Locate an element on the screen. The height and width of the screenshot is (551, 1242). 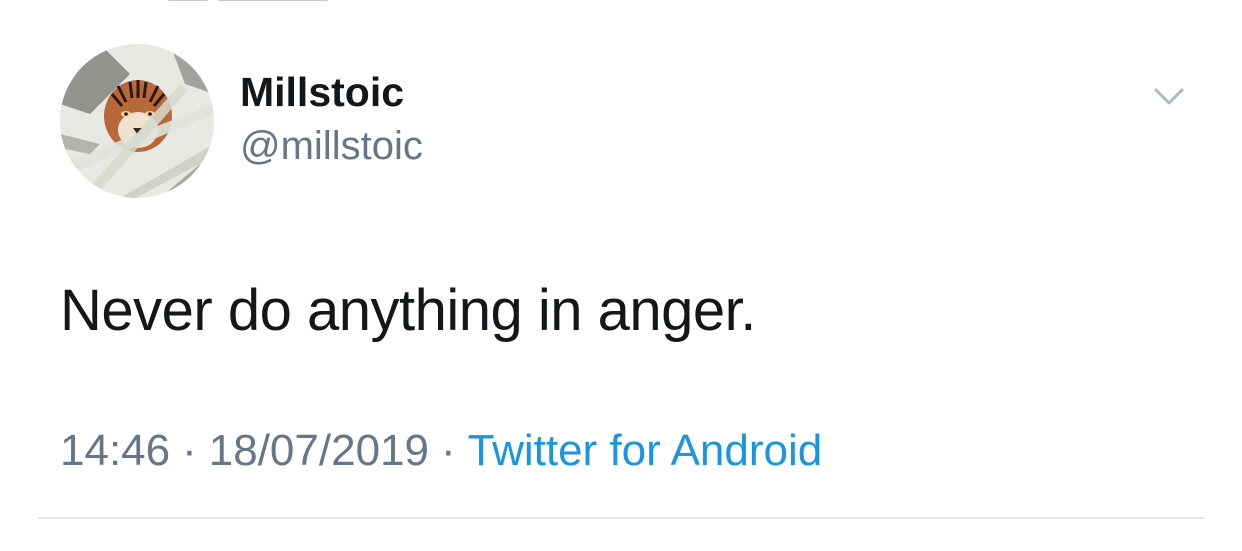
tweet-meta: 14:46 · 18/07/2019 · Twitter for Android is located at coordinates (441, 451).